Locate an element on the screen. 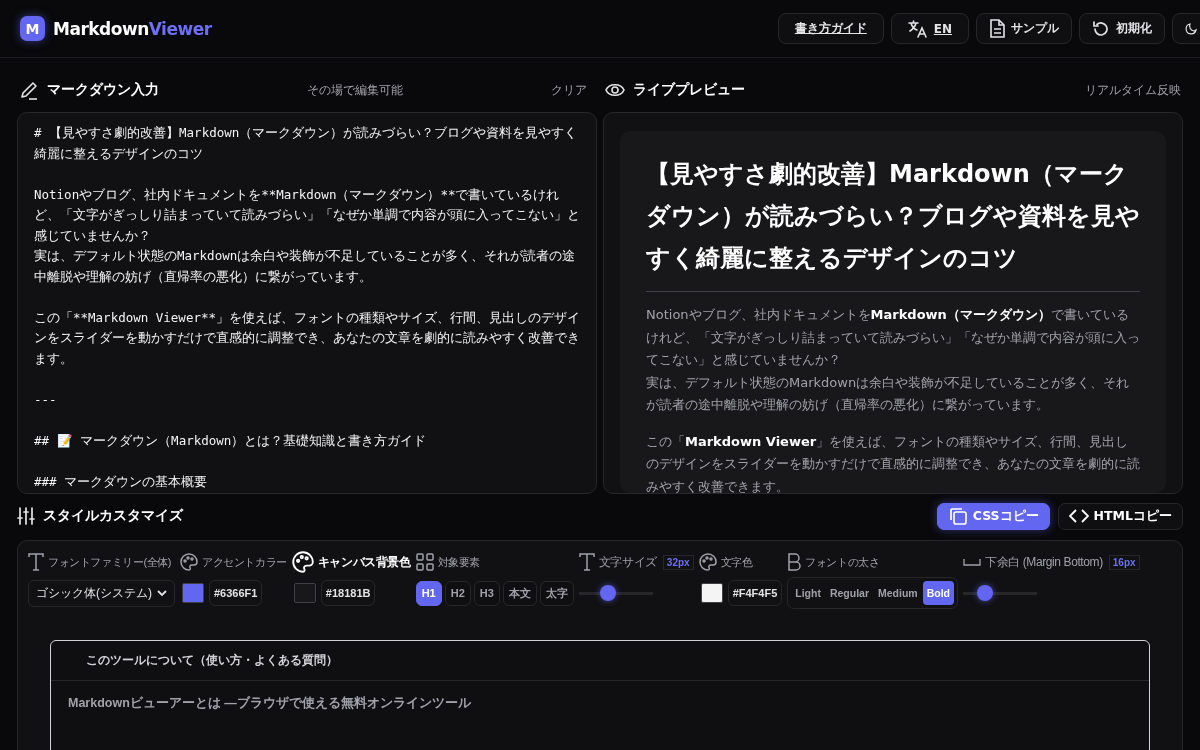 This screenshot has width=1200, height=750. reset-button: 初期化 is located at coordinates (1122, 28).